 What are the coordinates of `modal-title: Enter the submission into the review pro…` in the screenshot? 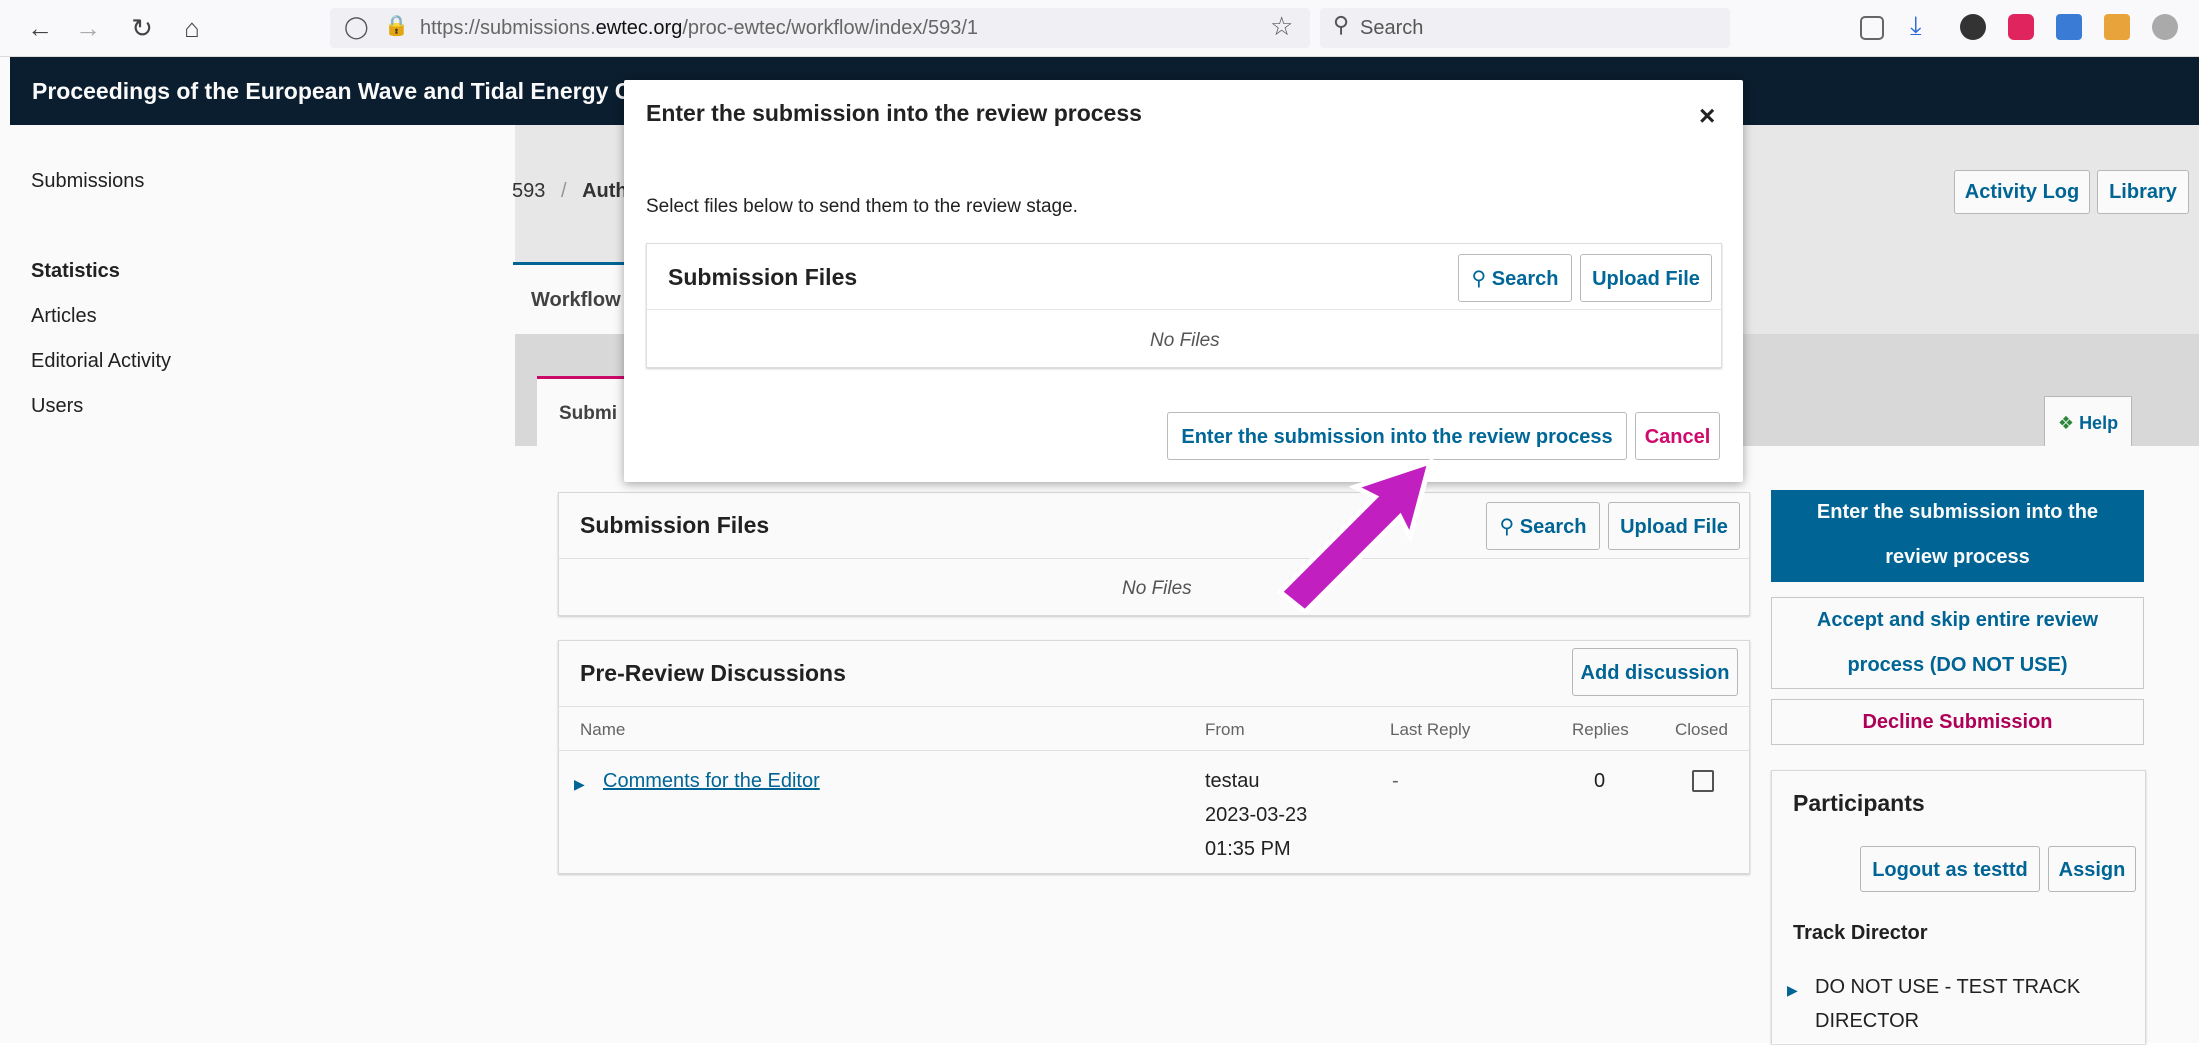 It's located at (894, 113).